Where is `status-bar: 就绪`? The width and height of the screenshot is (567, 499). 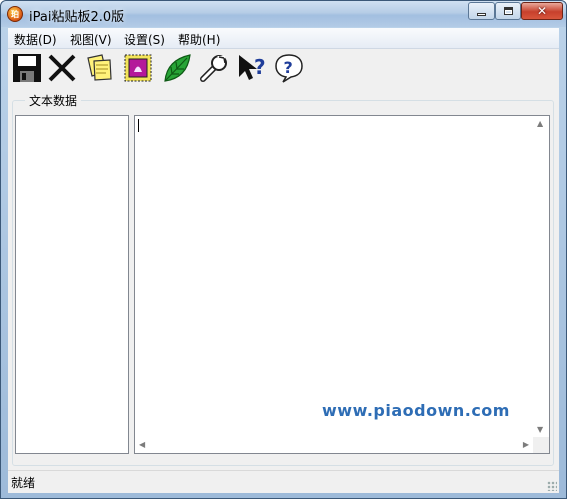
status-bar: 就绪 is located at coordinates (283, 481).